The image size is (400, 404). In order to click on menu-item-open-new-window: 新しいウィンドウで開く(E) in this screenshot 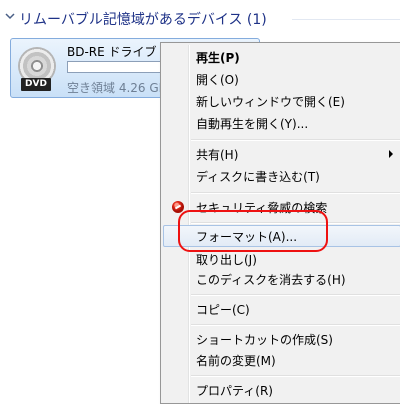, I will do `click(281, 101)`.